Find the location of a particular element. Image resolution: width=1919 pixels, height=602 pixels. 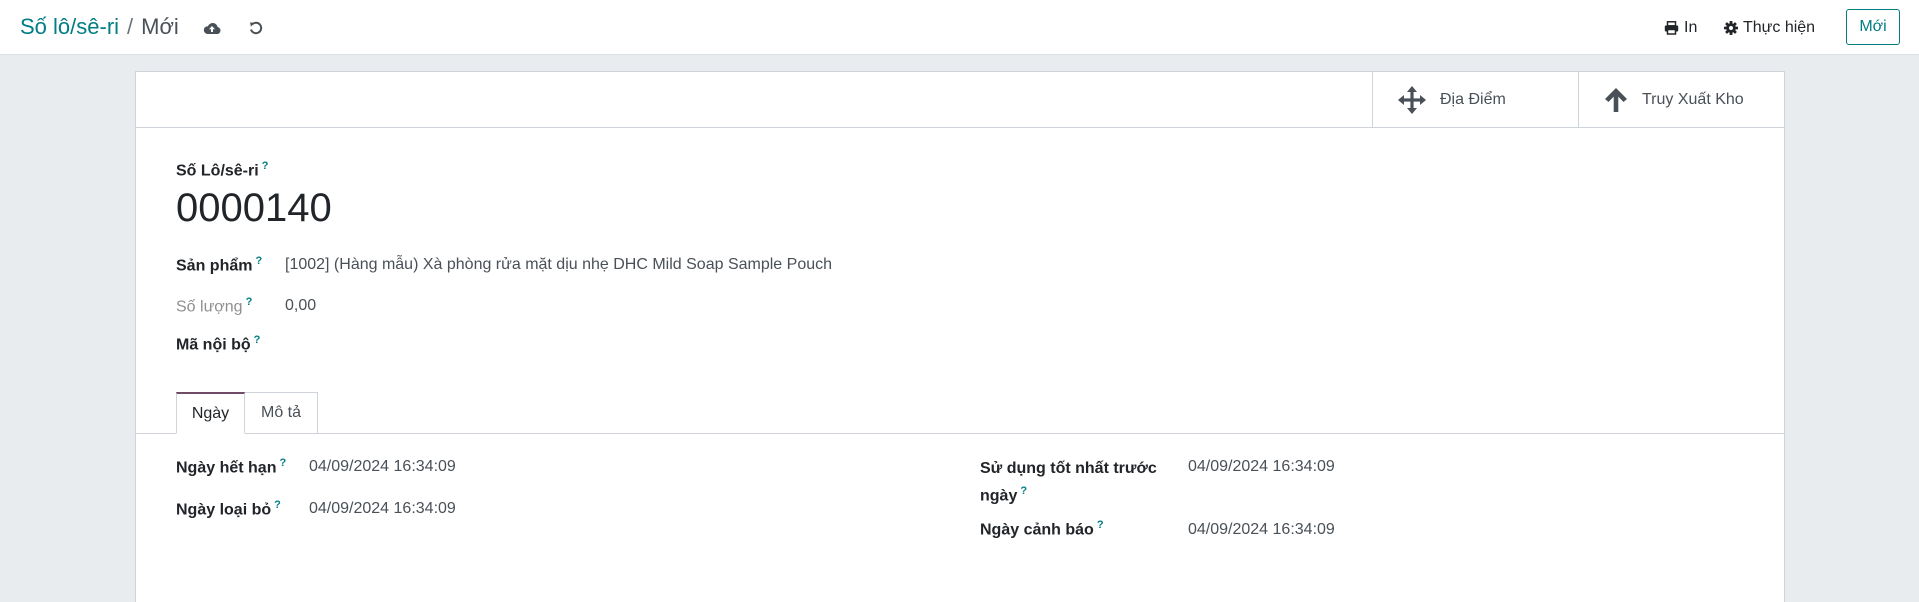

breadcrumb: Số lô/sê-ri / Mới is located at coordinates (99, 27).